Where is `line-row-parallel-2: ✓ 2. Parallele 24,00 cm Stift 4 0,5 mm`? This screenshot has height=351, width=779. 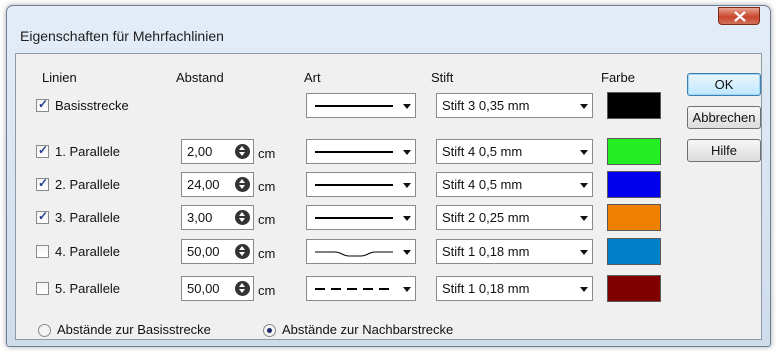
line-row-parallel-2: ✓ 2. Parallele 24,00 cm Stift 4 0,5 mm is located at coordinates (388, 186).